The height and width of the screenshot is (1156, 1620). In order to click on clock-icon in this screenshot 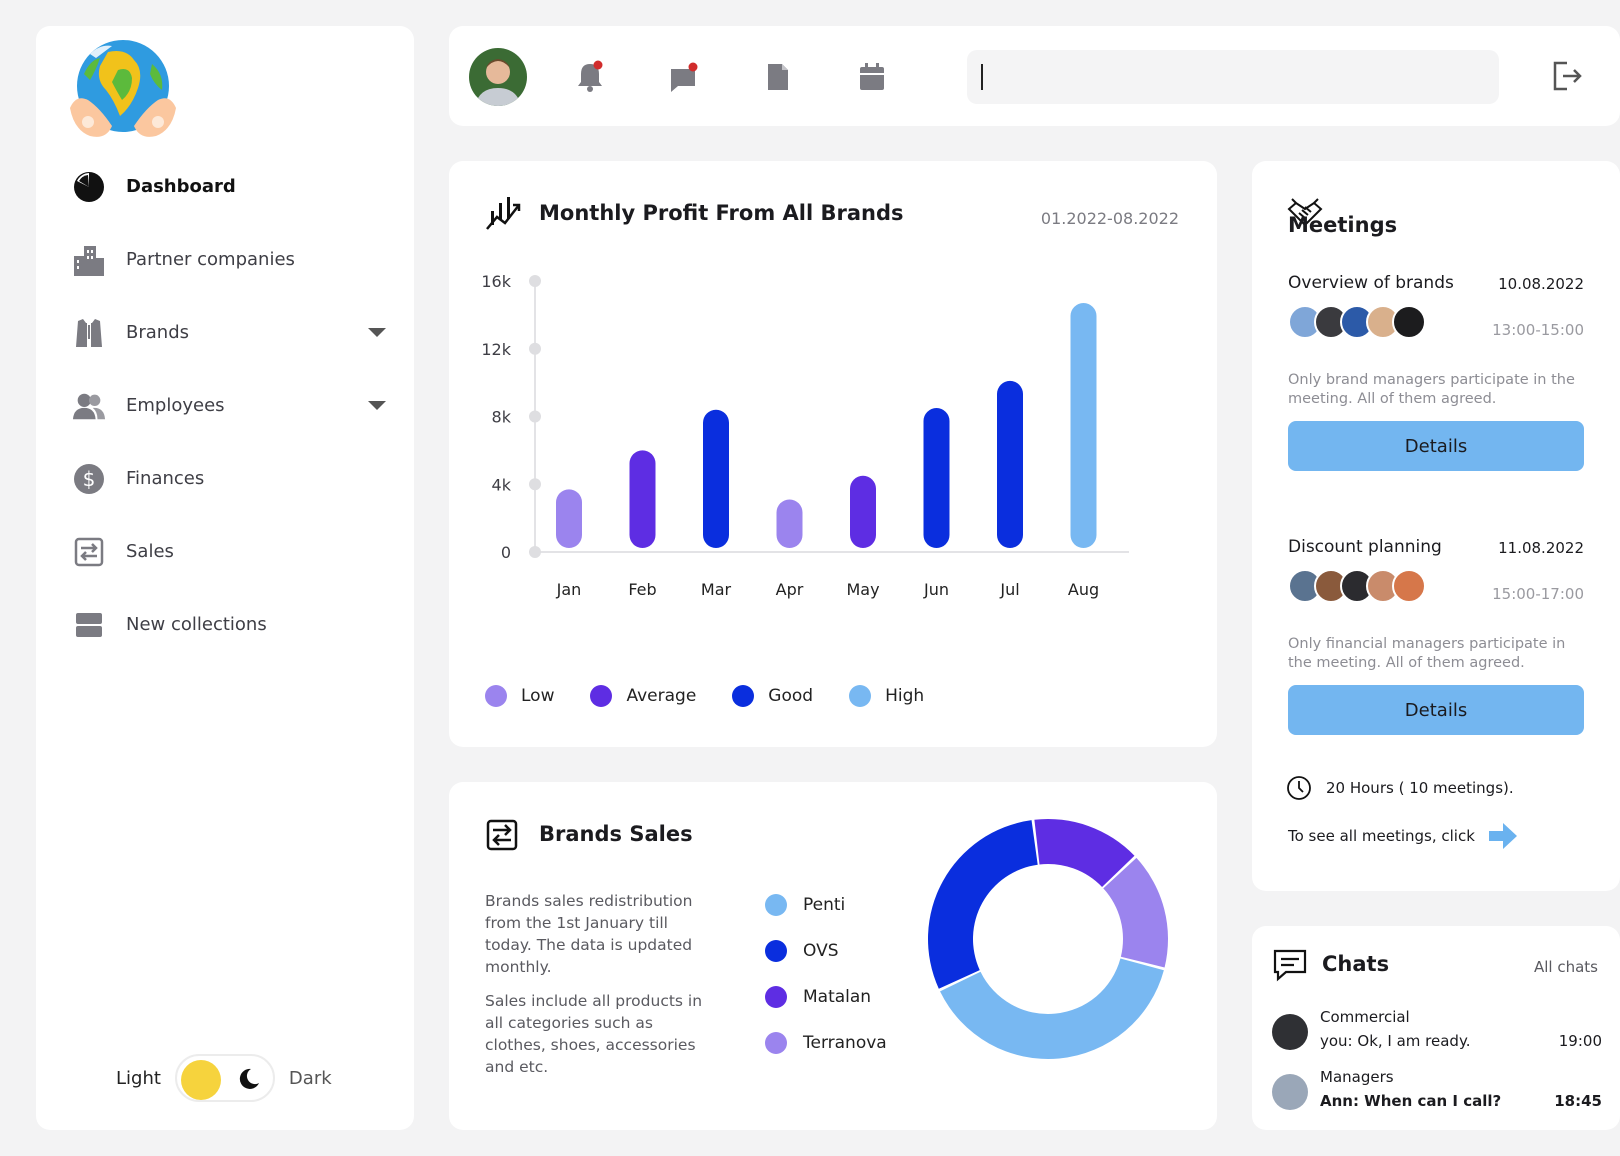, I will do `click(1299, 788)`.